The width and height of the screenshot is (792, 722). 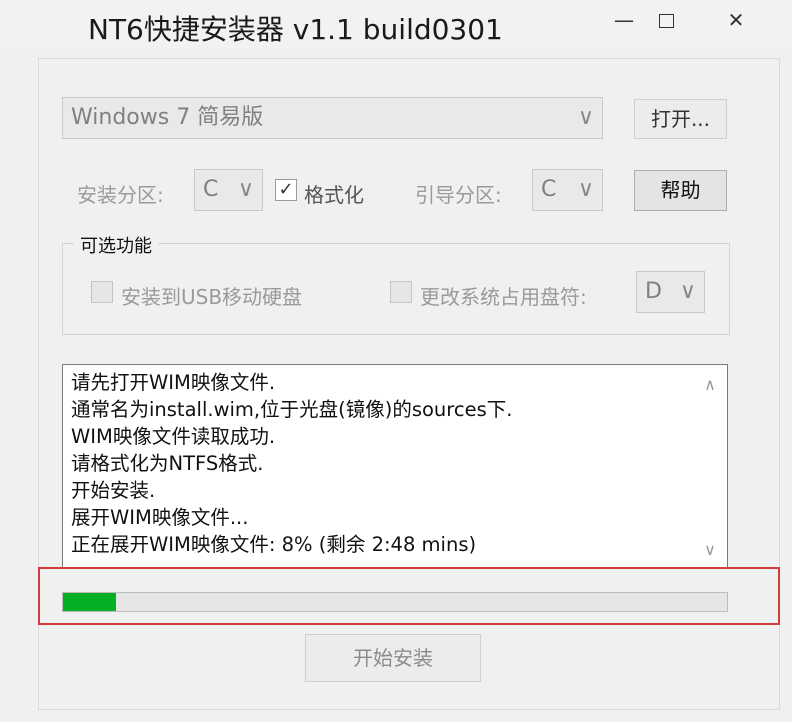 What do you see at coordinates (173, 436) in the screenshot?
I see `log-line: WIM映像文件读取成功.` at bounding box center [173, 436].